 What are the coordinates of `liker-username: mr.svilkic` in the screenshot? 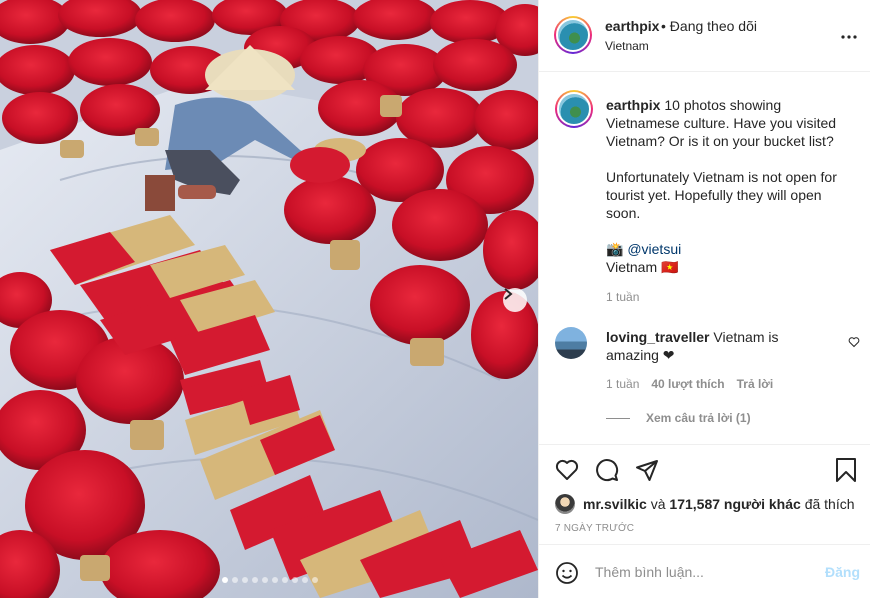 It's located at (615, 504).